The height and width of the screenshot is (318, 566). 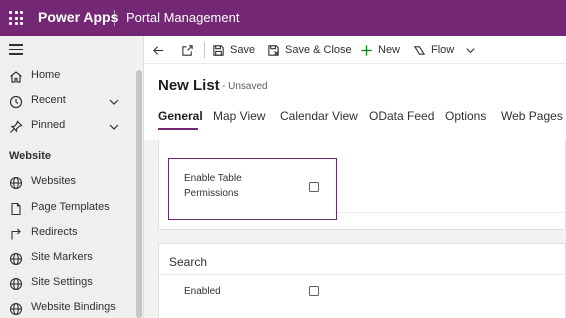 What do you see at coordinates (245, 86) in the screenshot?
I see `save-status: - Unsaved` at bounding box center [245, 86].